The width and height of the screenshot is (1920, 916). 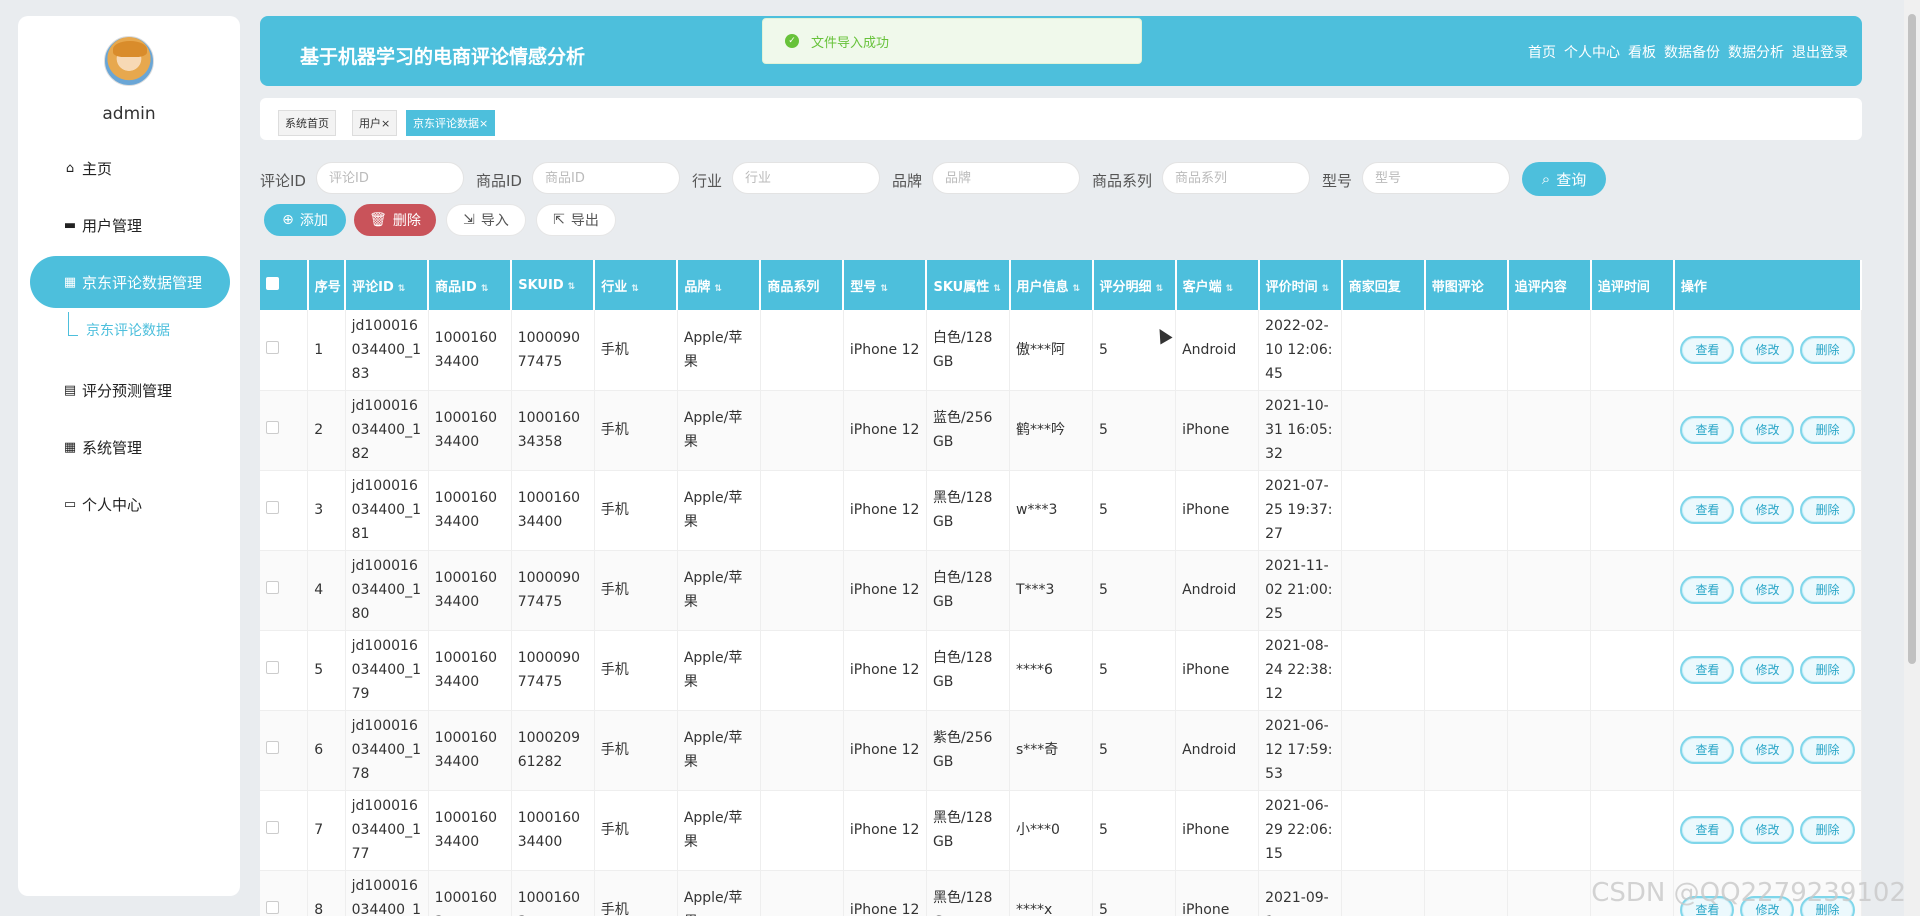 What do you see at coordinates (375, 123) in the screenshot?
I see `tab-user: 用户×` at bounding box center [375, 123].